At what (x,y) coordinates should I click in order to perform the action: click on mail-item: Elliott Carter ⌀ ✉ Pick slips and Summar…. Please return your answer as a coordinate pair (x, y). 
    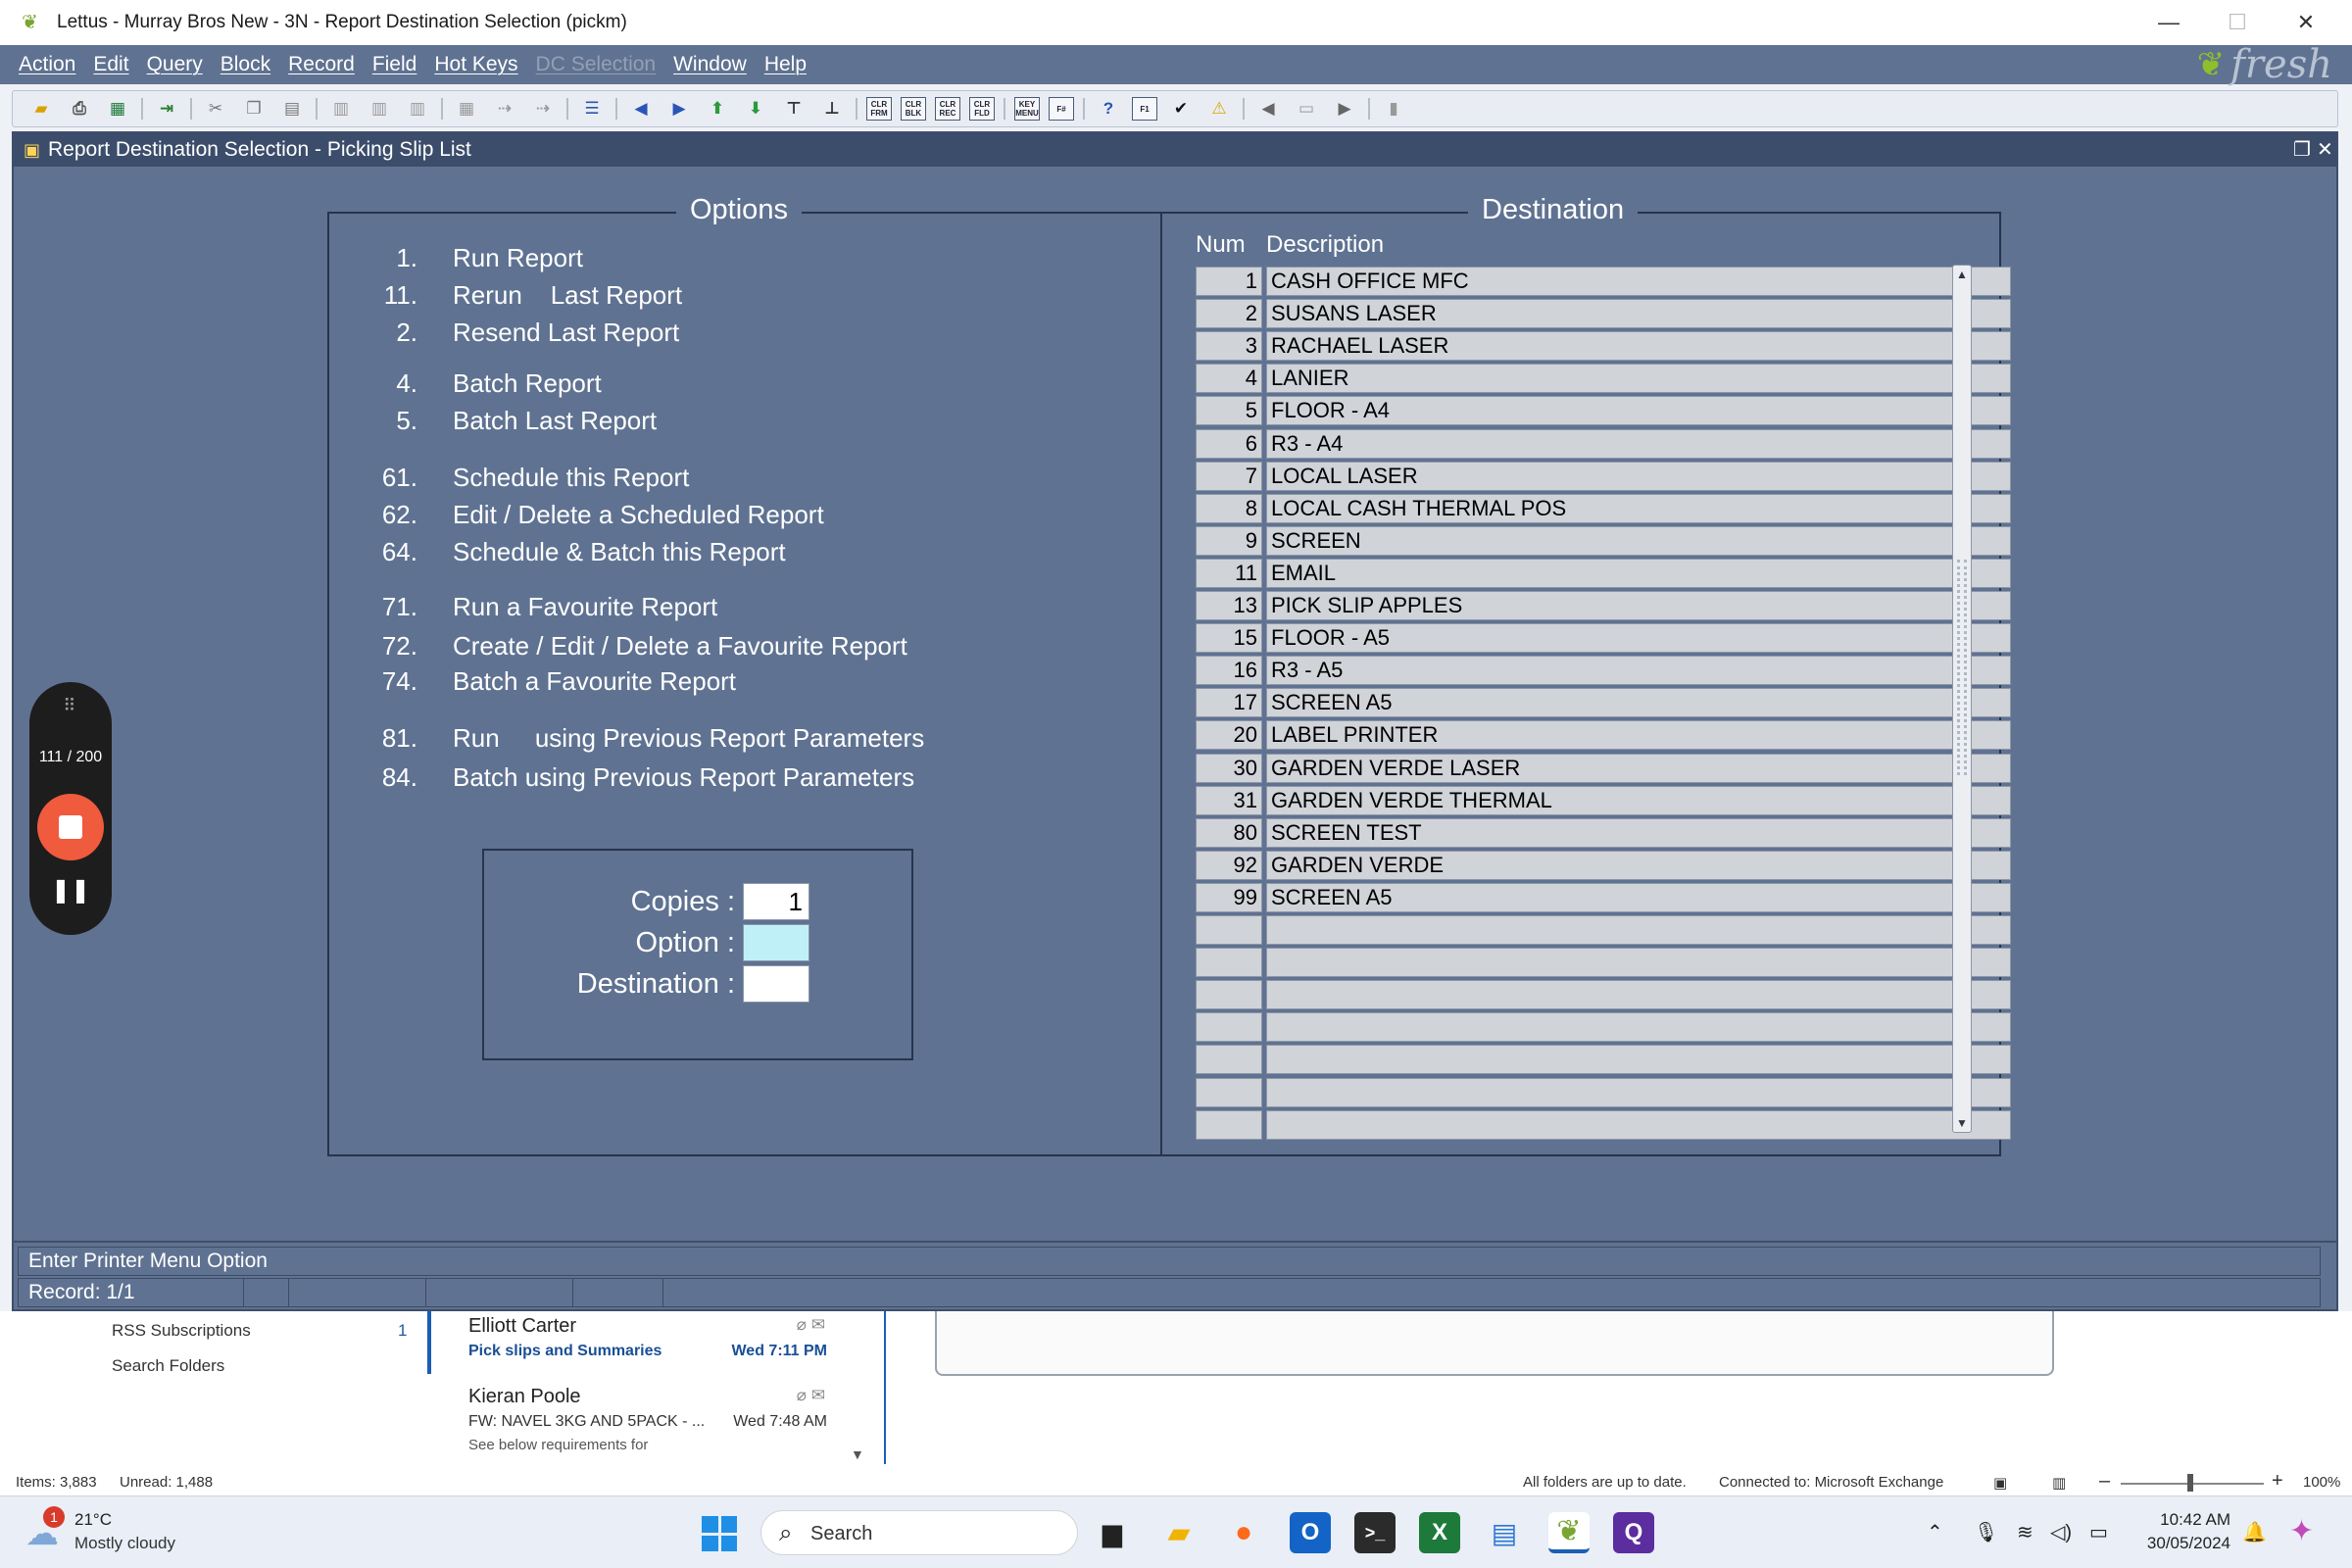
    Looking at the image, I should click on (638, 1346).